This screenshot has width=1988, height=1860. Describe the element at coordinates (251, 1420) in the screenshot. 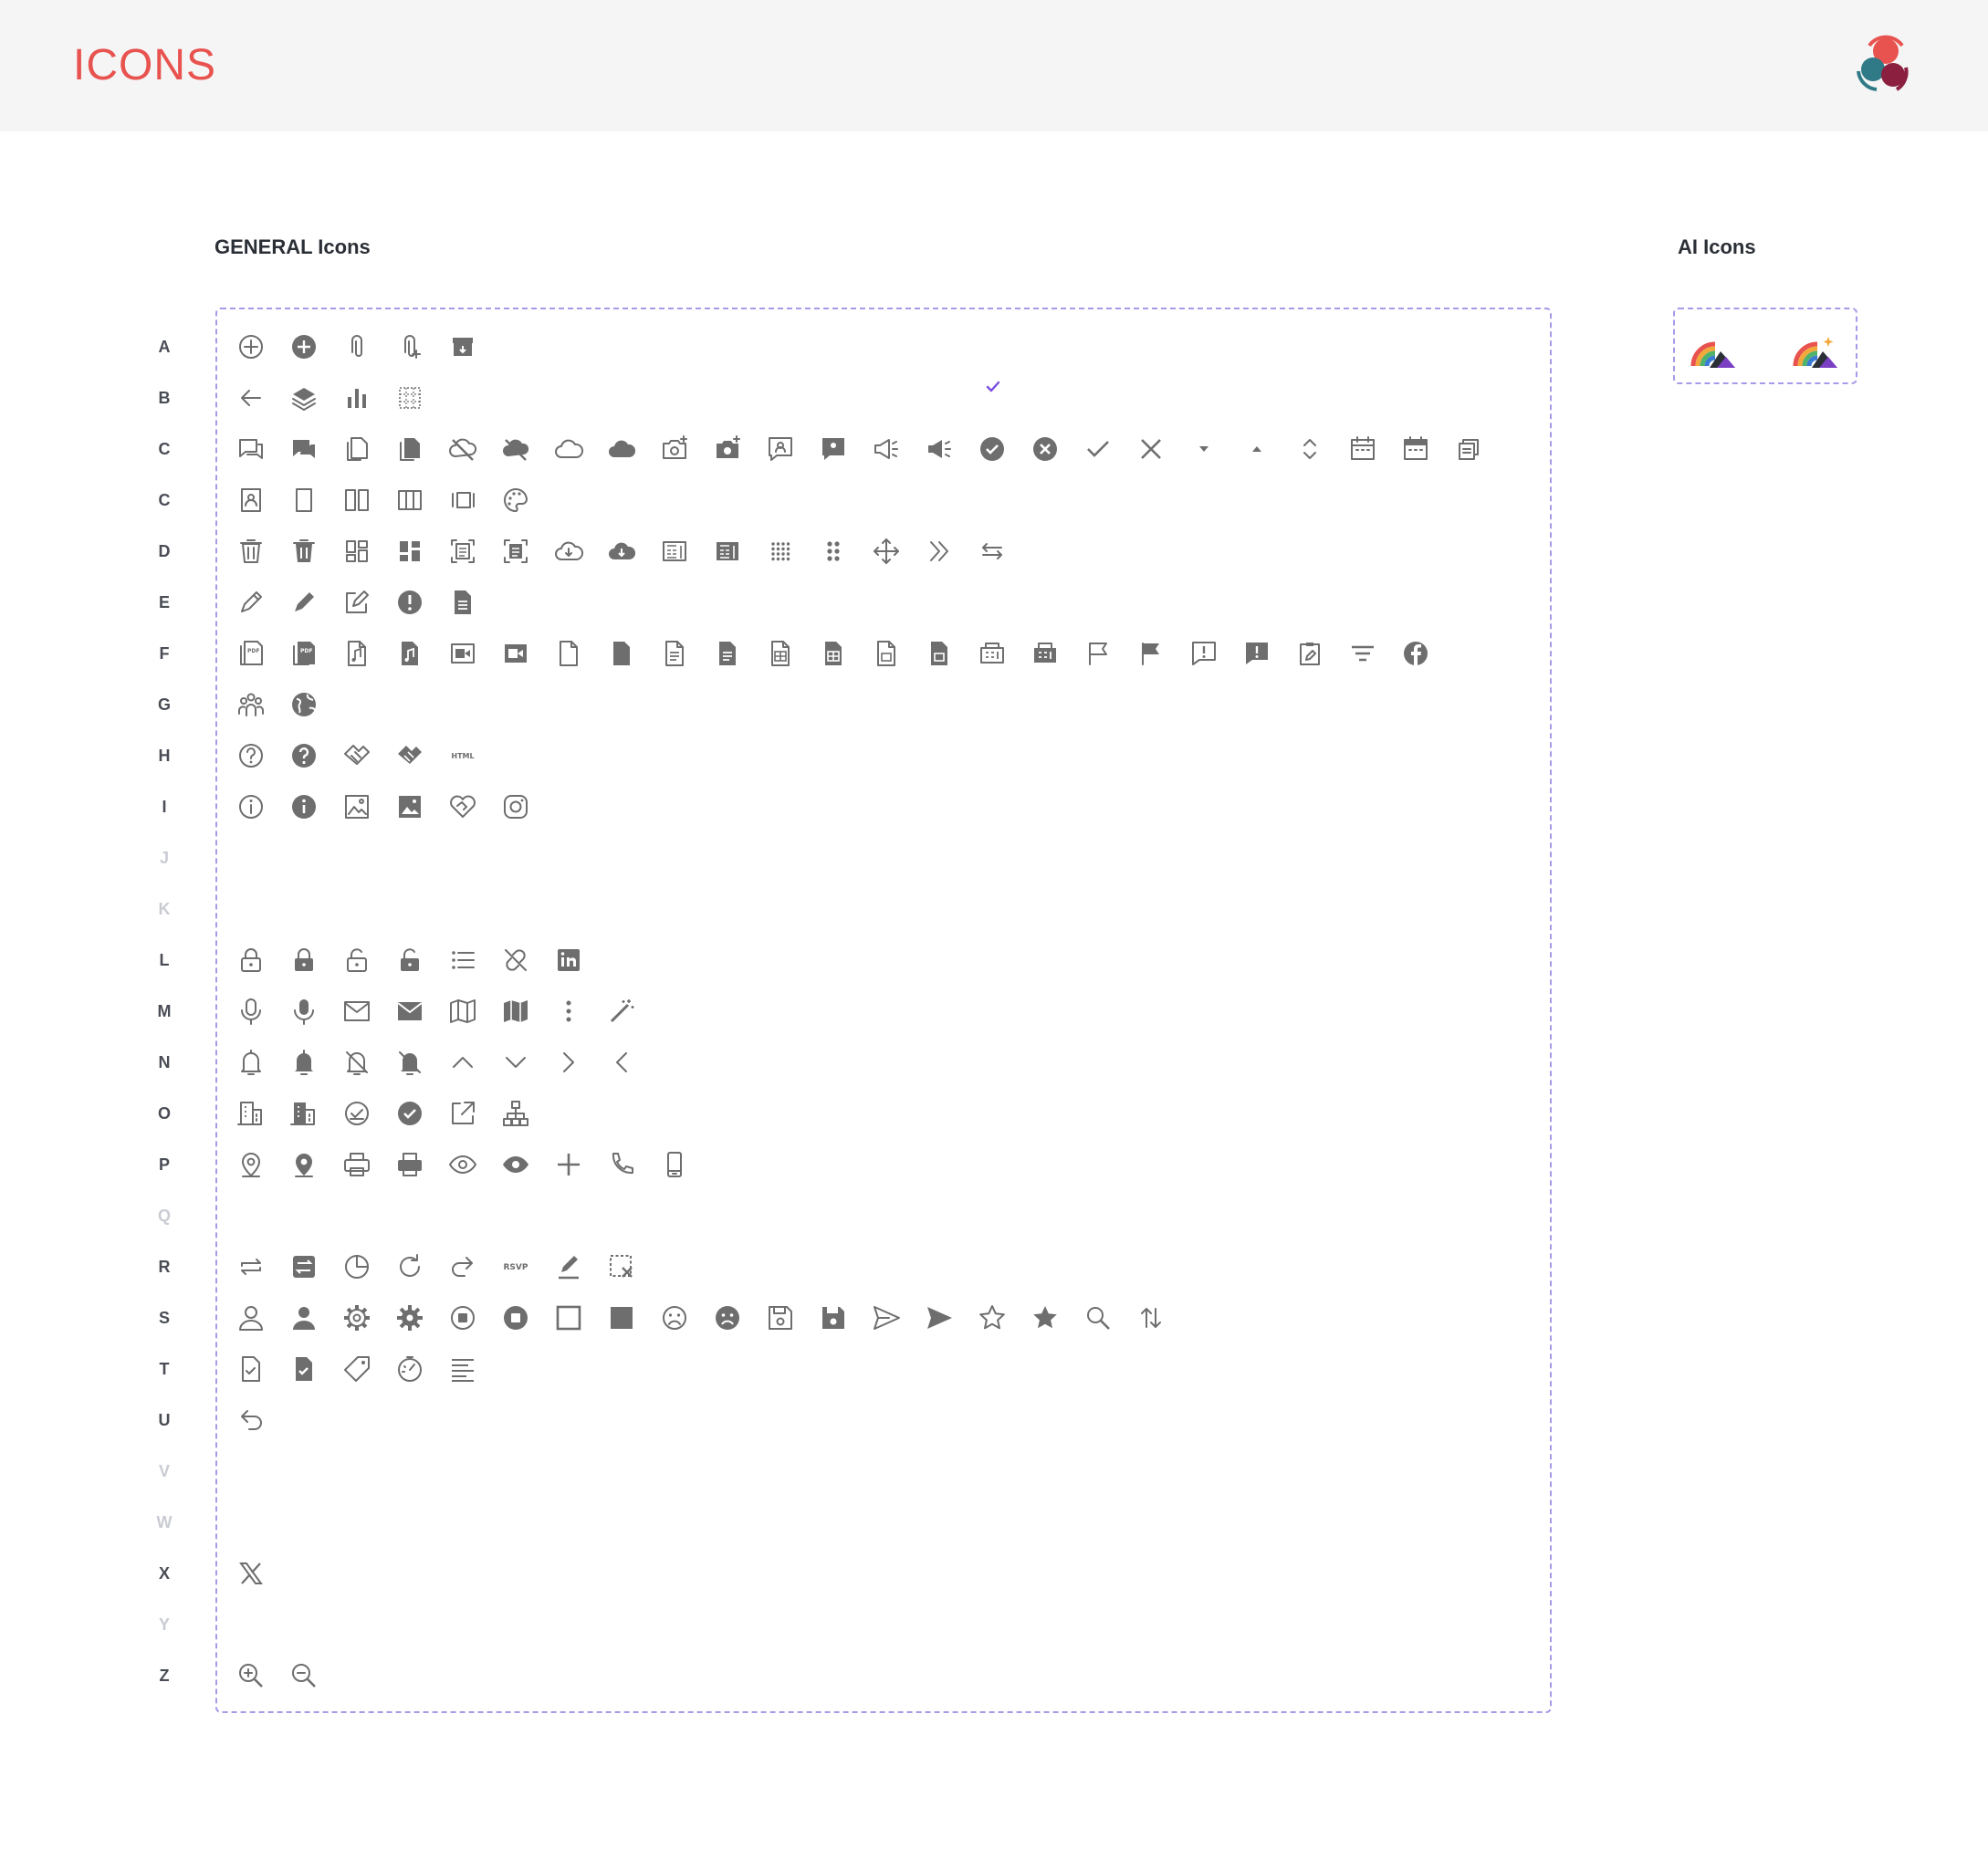

I see `undo-icon` at that location.